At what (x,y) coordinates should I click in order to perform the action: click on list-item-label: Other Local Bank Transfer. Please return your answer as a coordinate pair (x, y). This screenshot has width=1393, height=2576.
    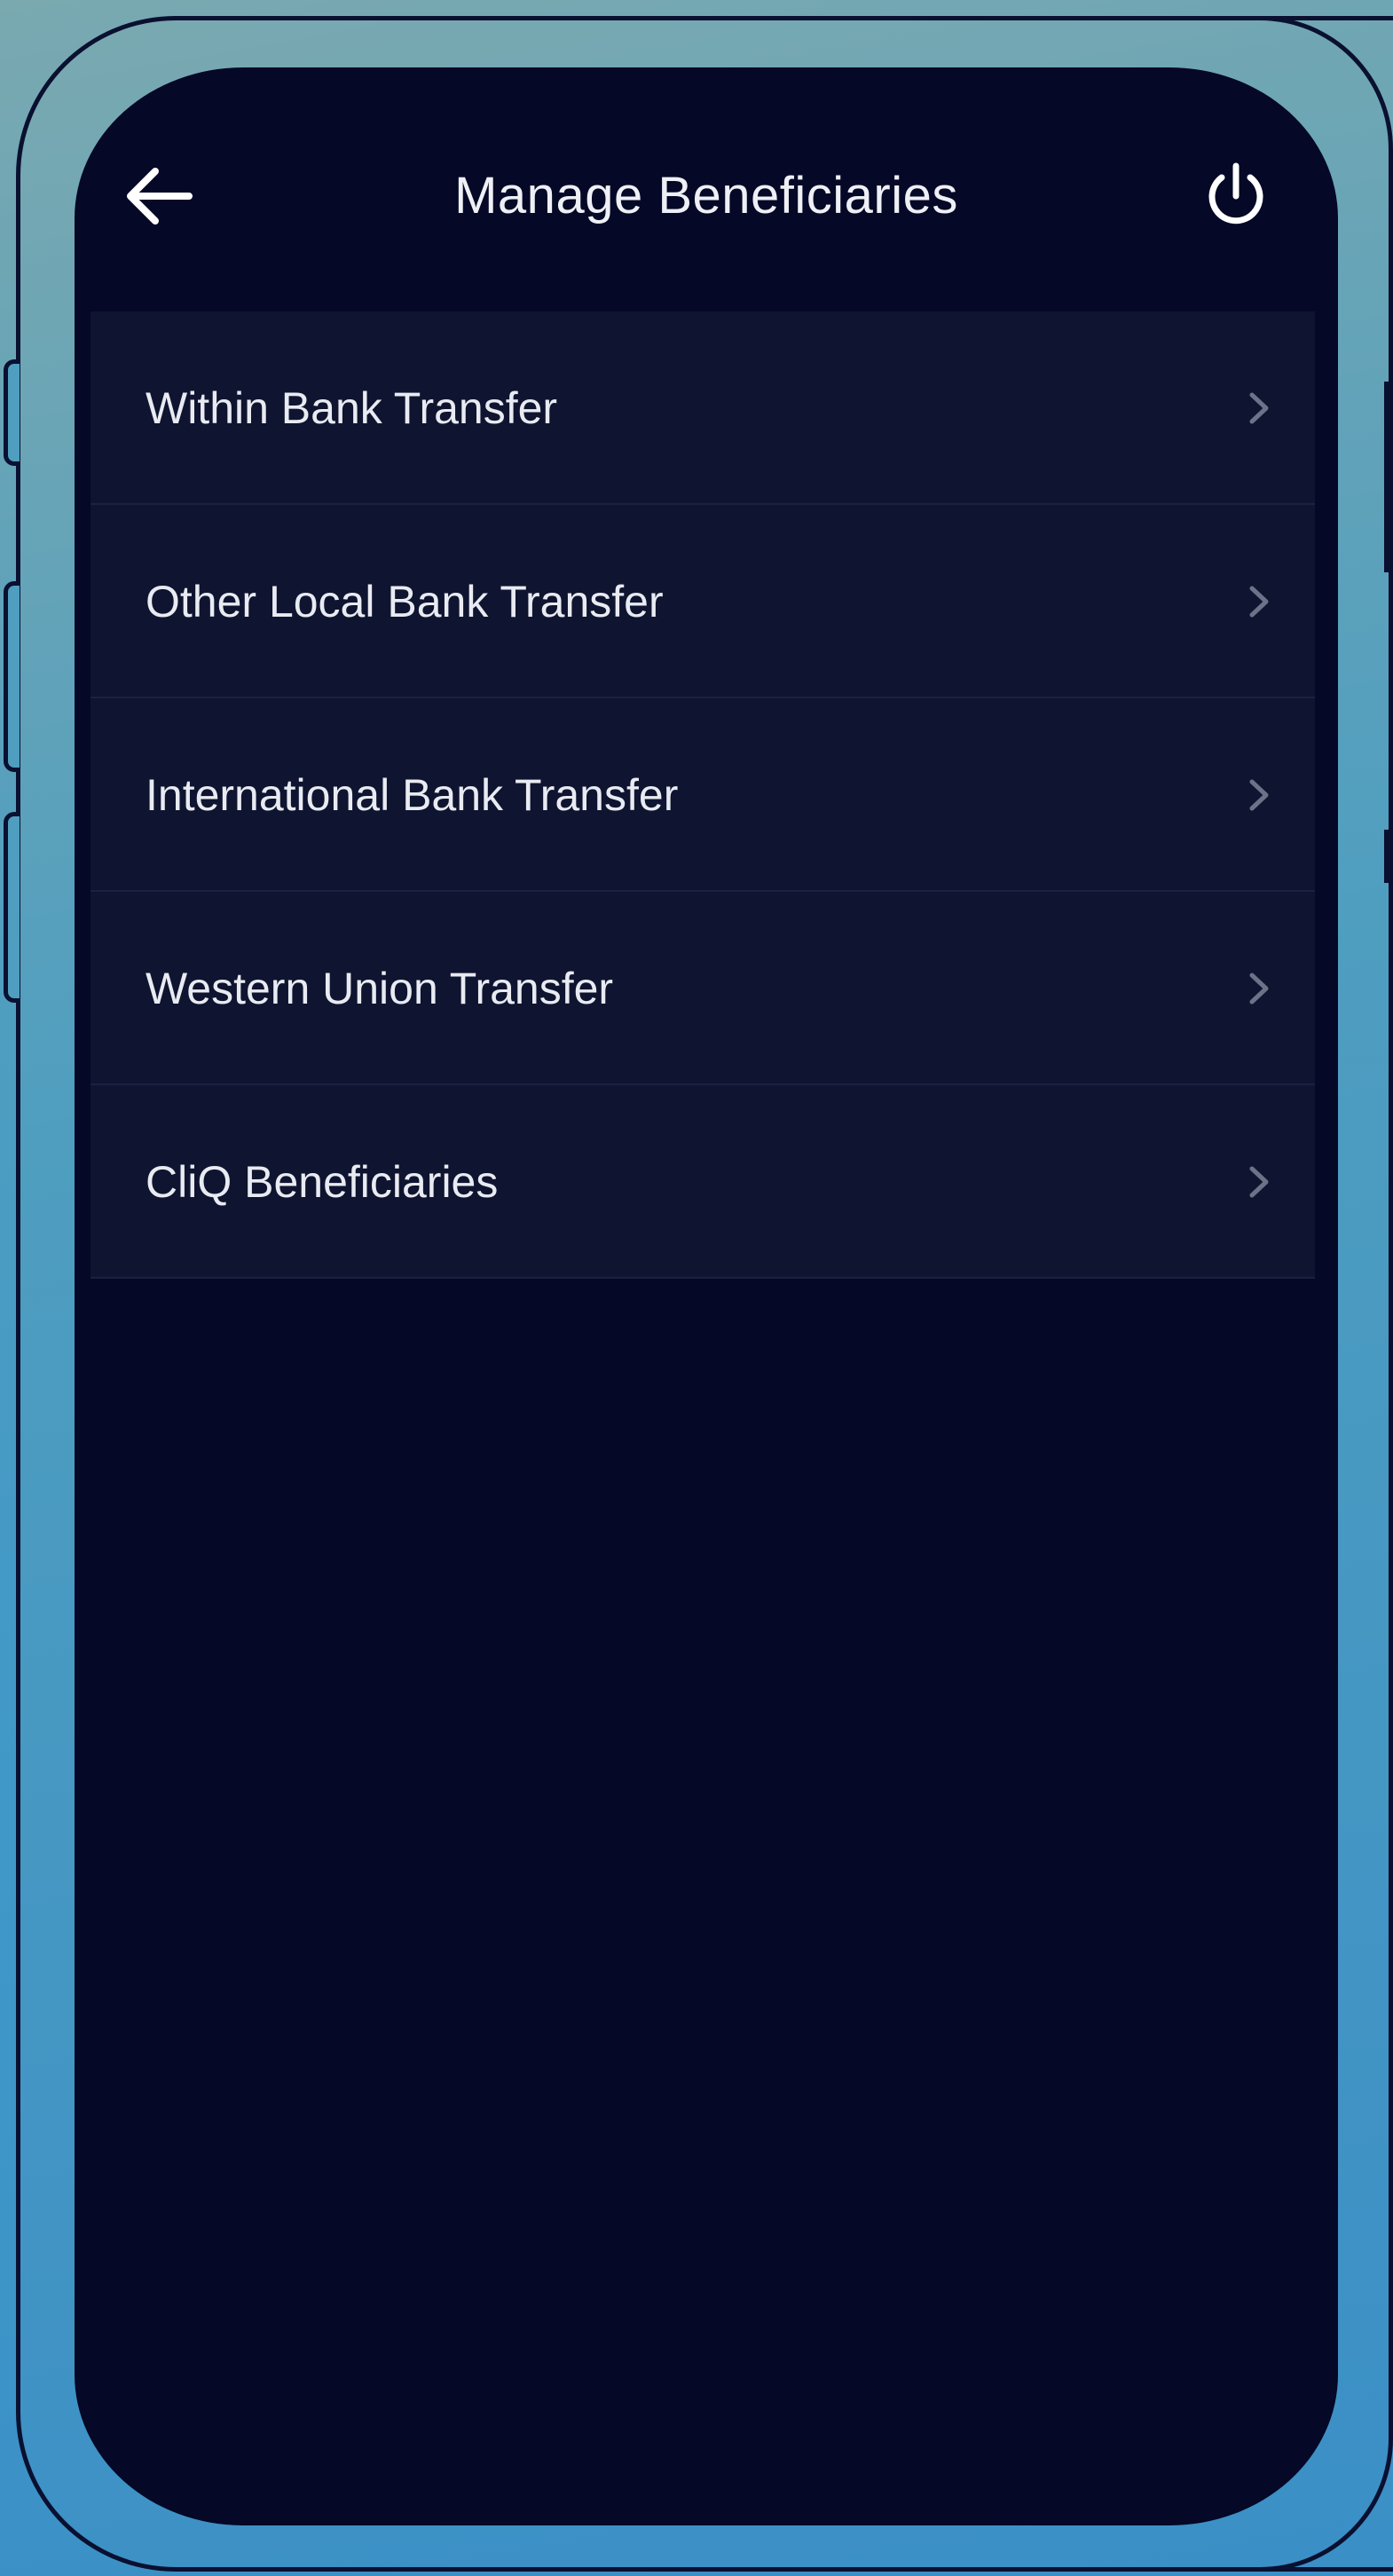
    Looking at the image, I should click on (405, 601).